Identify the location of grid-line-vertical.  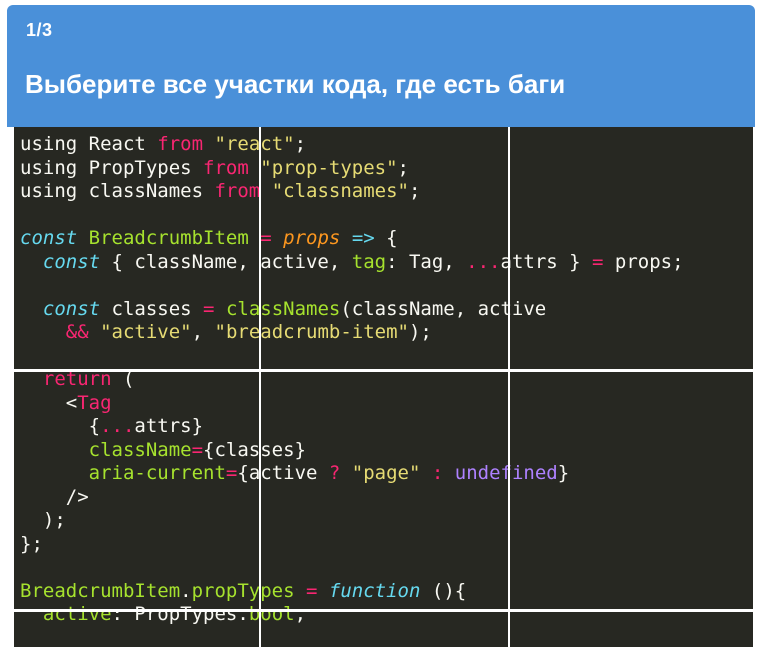
(754, 387).